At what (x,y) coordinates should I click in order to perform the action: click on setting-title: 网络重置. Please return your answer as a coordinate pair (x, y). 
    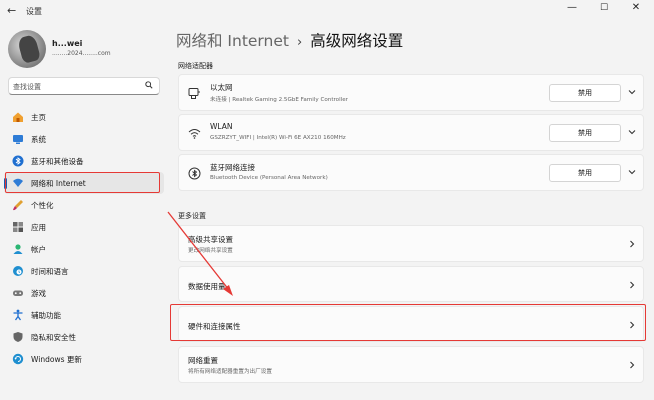
    Looking at the image, I should click on (203, 360).